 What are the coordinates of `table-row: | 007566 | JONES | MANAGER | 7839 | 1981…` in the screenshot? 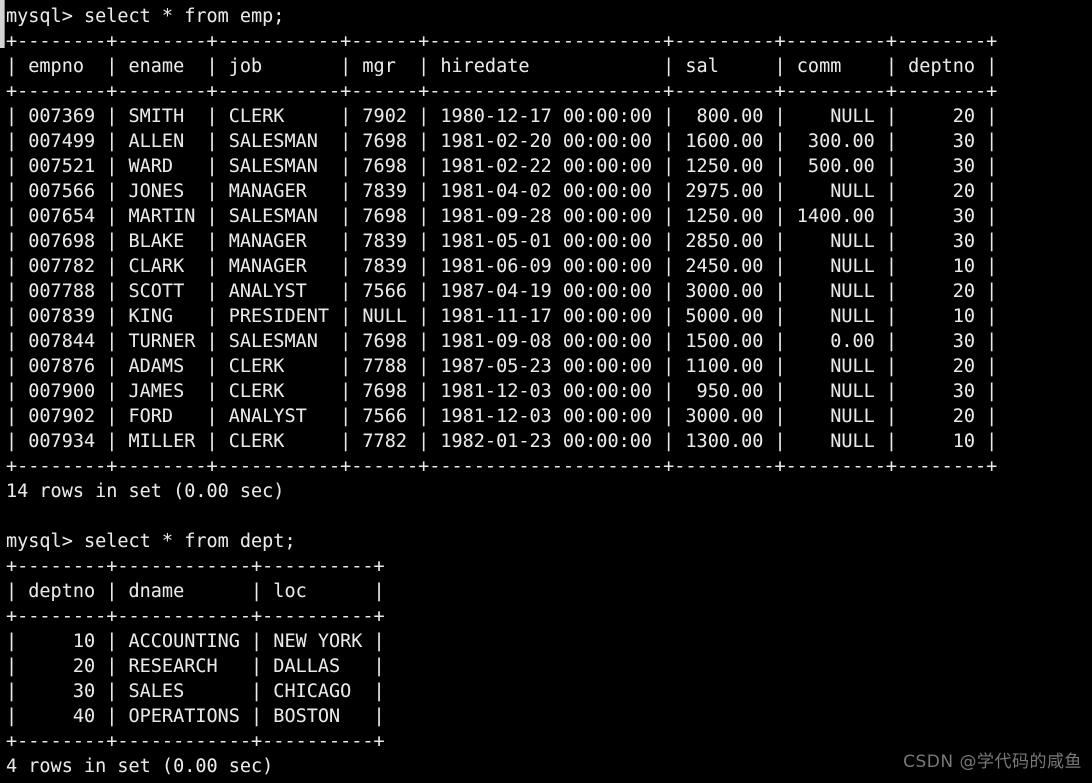 It's located at (502, 191).